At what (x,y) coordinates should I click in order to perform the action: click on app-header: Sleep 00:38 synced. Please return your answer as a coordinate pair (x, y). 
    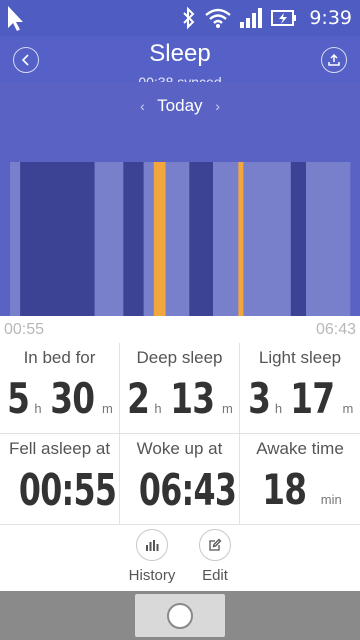
    Looking at the image, I should click on (180, 59).